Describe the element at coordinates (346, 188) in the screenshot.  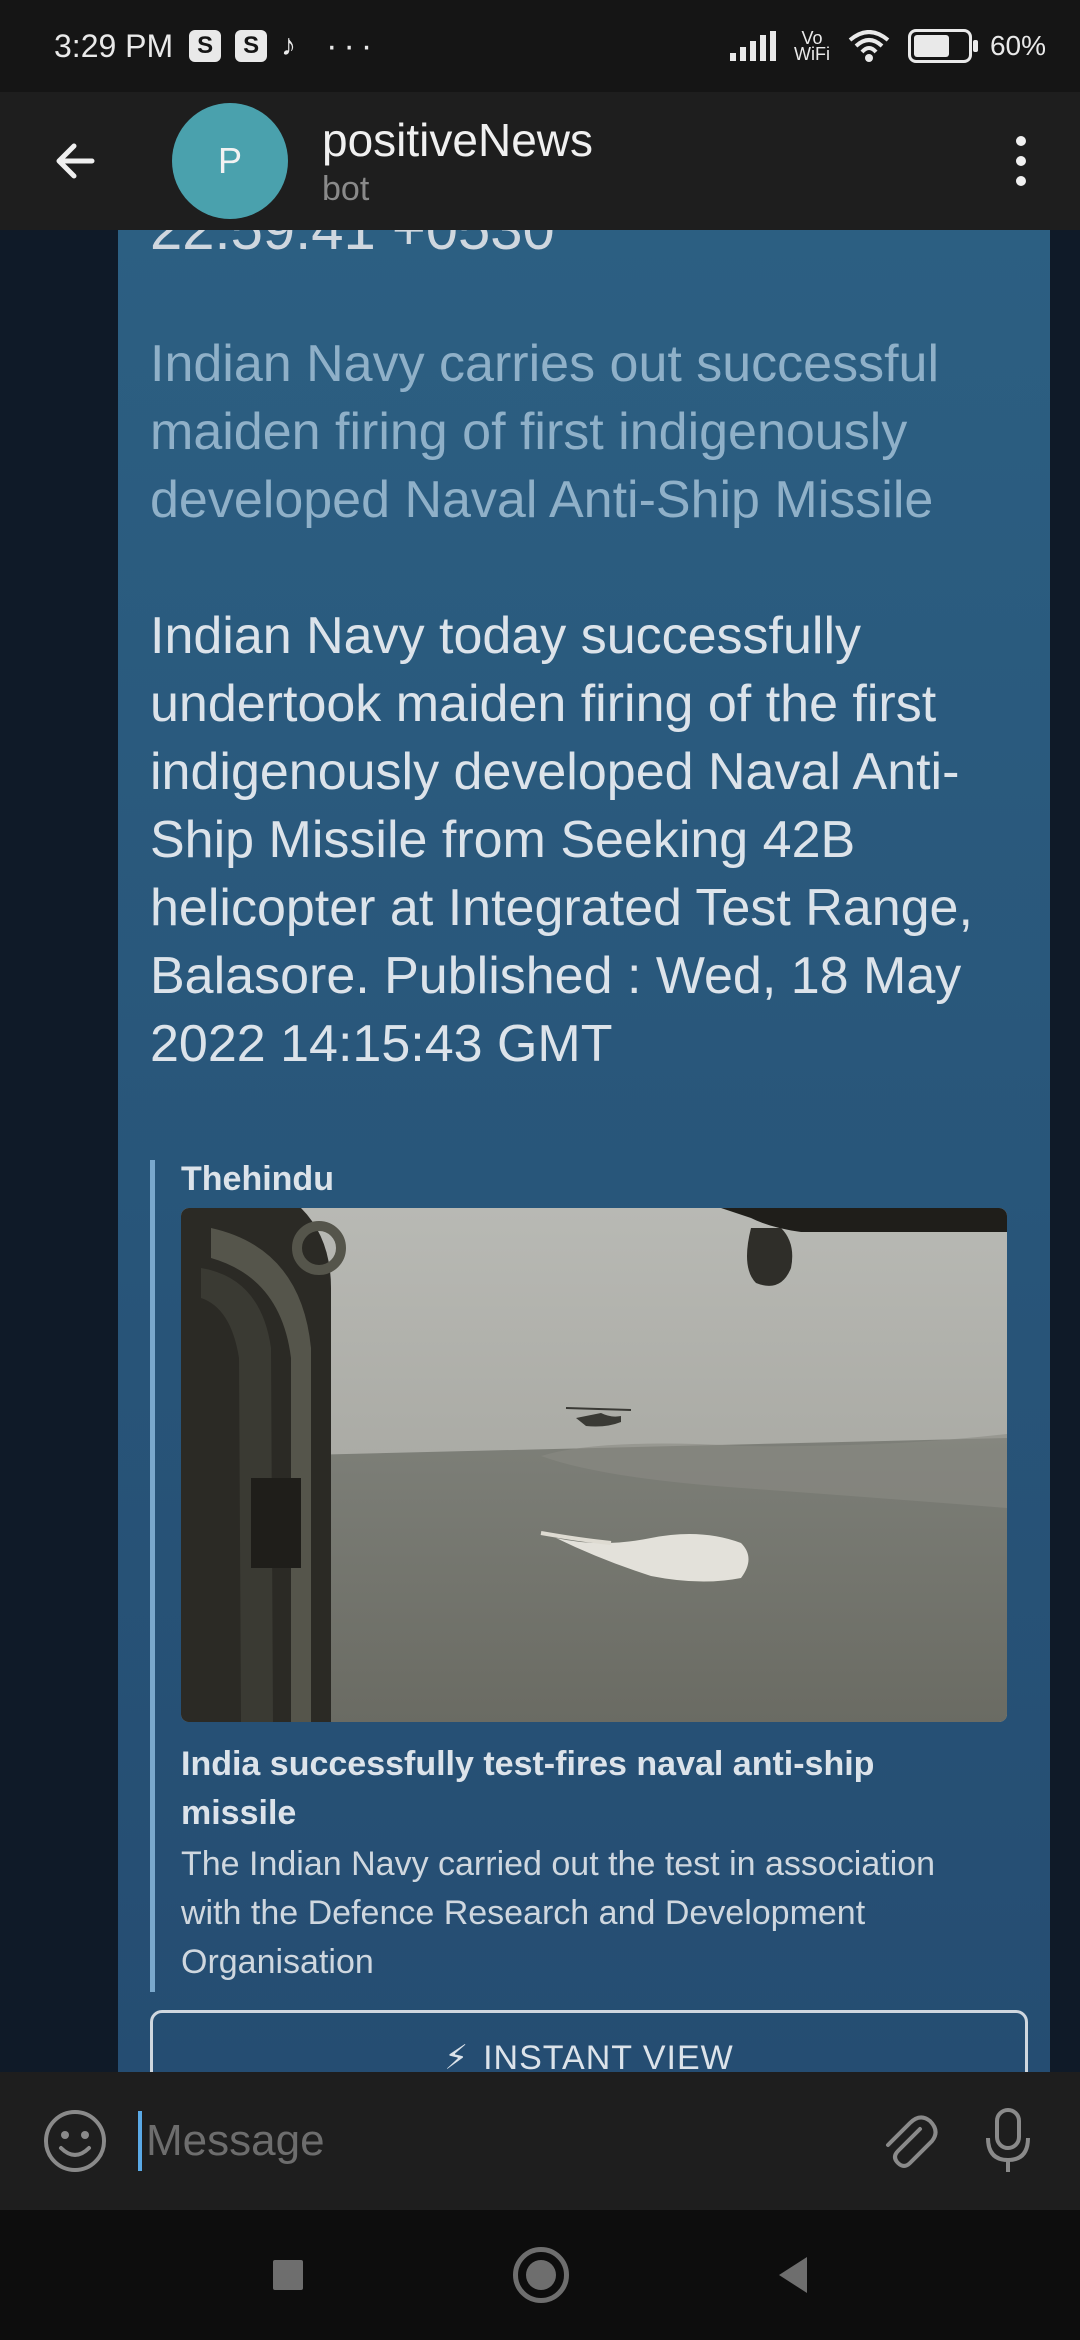
I see `chat-subtitle: bot` at that location.